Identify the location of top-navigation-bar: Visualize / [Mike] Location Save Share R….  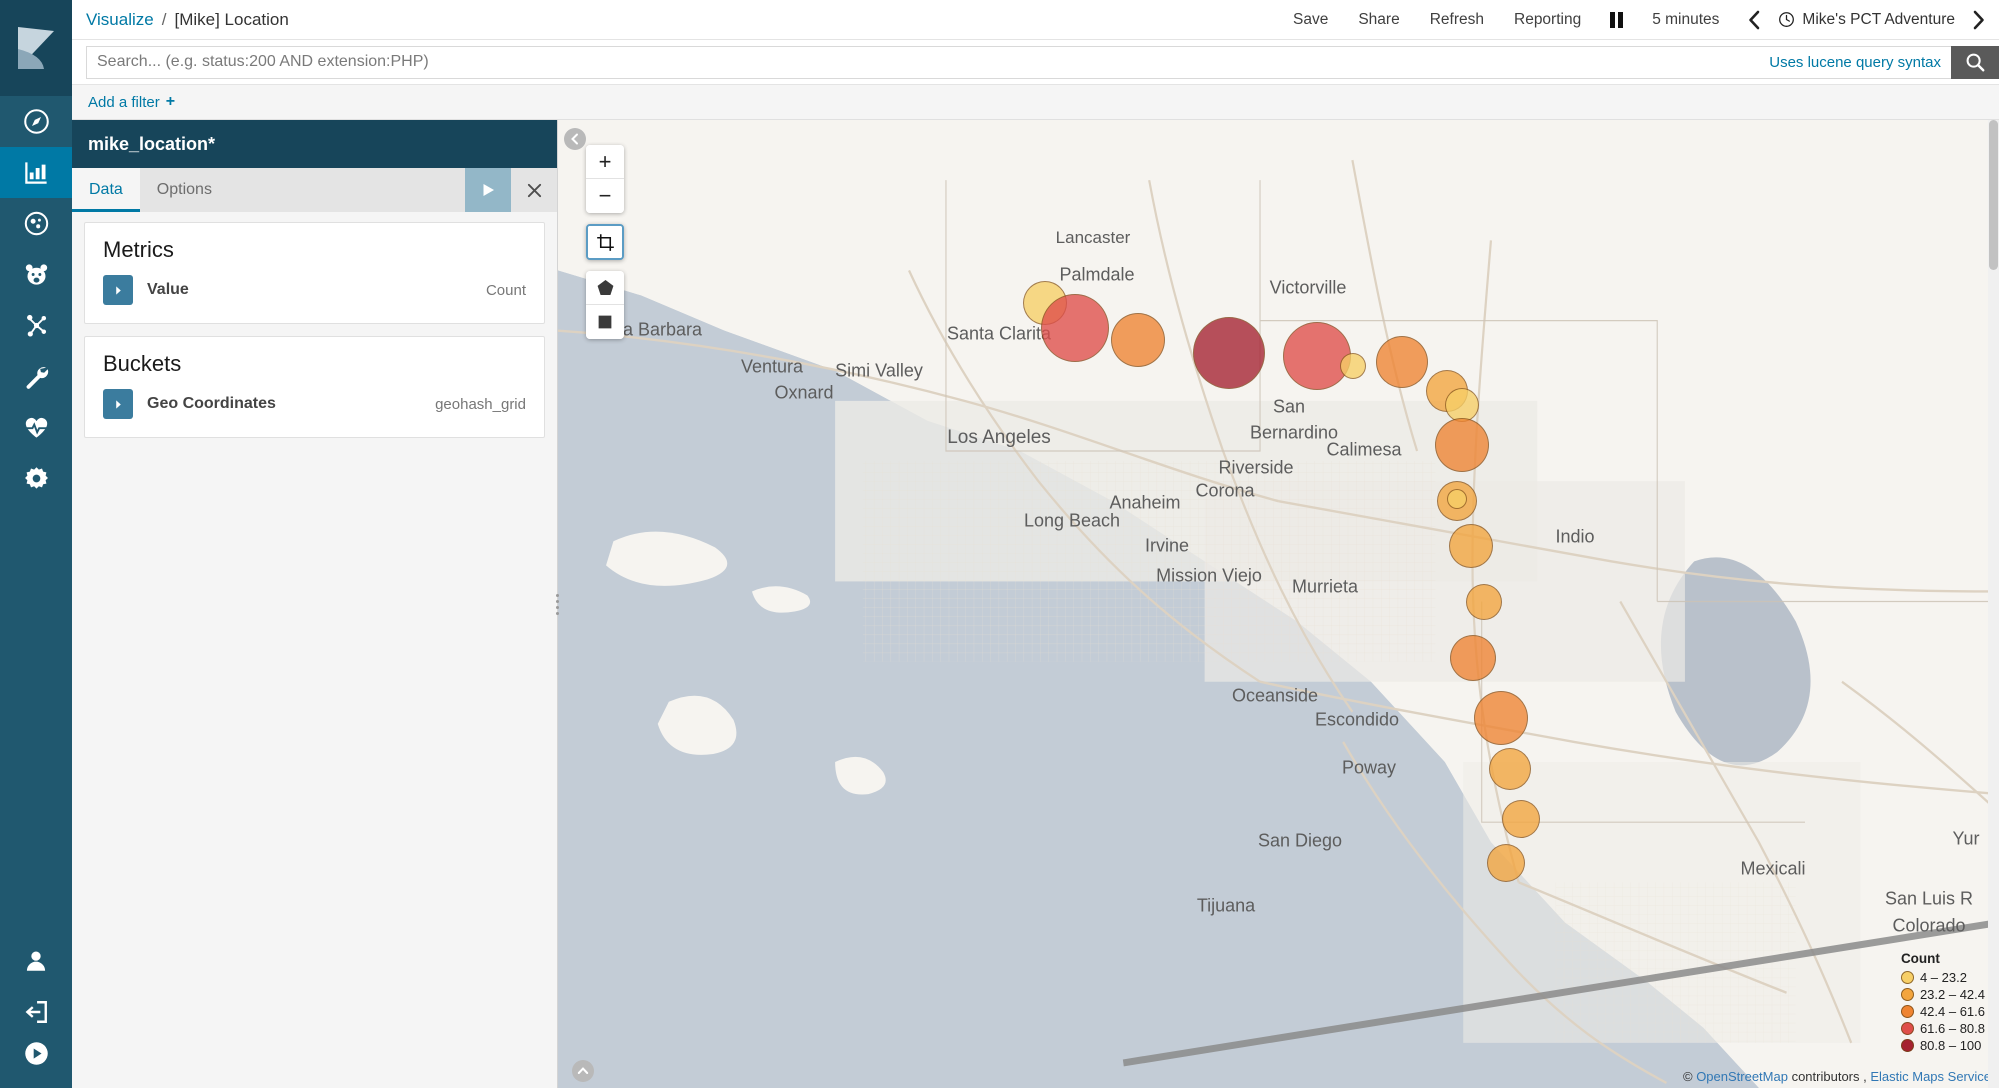
(1035, 20).